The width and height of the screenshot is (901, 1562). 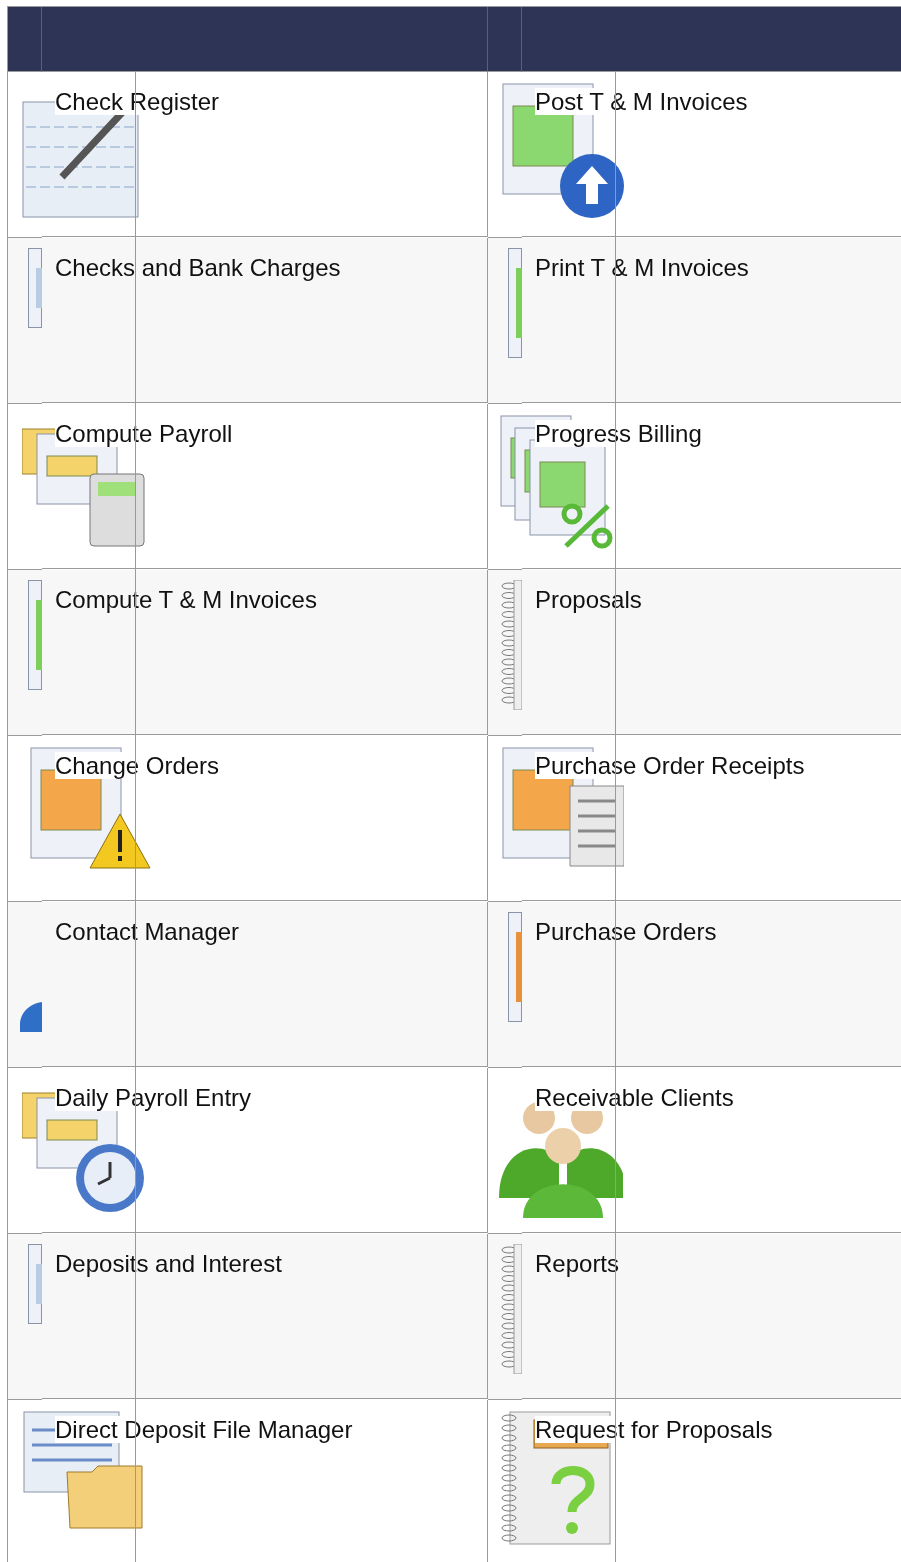 What do you see at coordinates (670, 765) in the screenshot?
I see `menu-link: Purchase Order Receipts` at bounding box center [670, 765].